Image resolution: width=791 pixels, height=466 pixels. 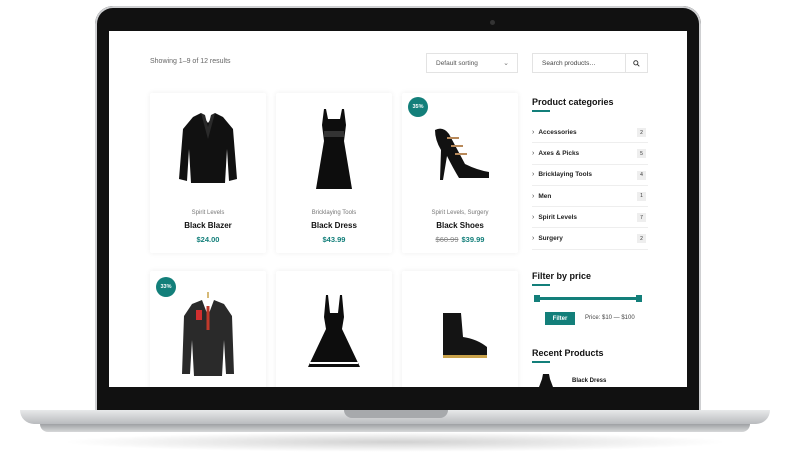 I want to click on sort-dropdown: Default sorting ⌄, so click(x=472, y=63).